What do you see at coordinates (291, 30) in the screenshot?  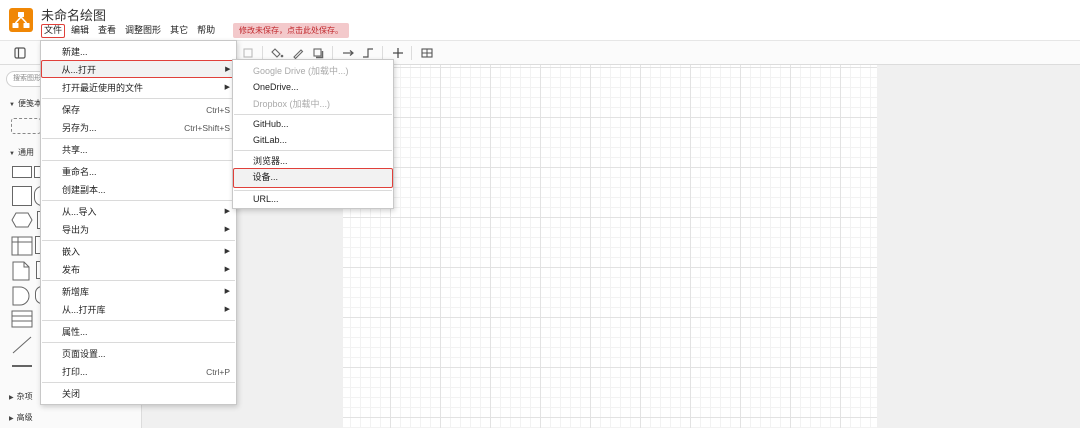 I see `unsaved-changes-banner: 修改未保存，点击此处保存。` at bounding box center [291, 30].